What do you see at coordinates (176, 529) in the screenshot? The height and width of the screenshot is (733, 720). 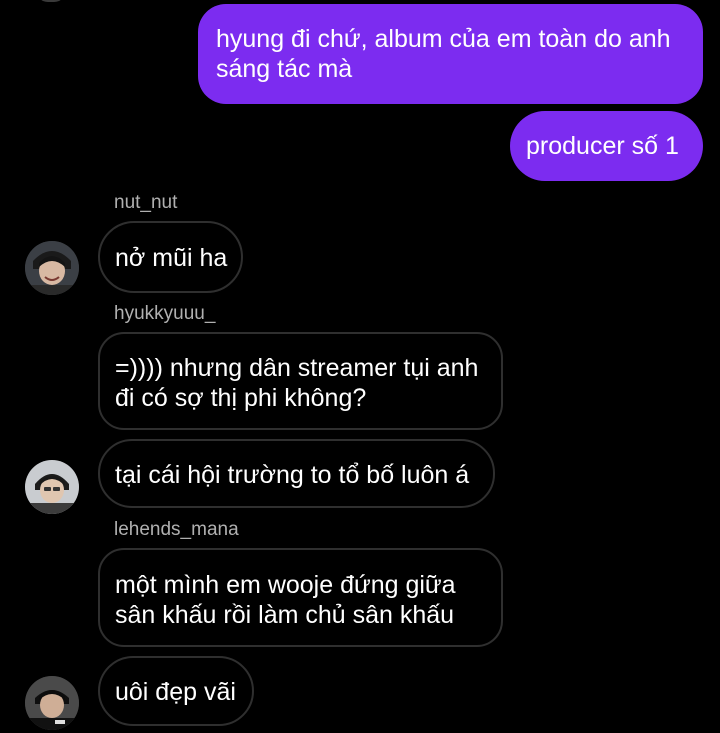 I see `sender-username: lehends_mana` at bounding box center [176, 529].